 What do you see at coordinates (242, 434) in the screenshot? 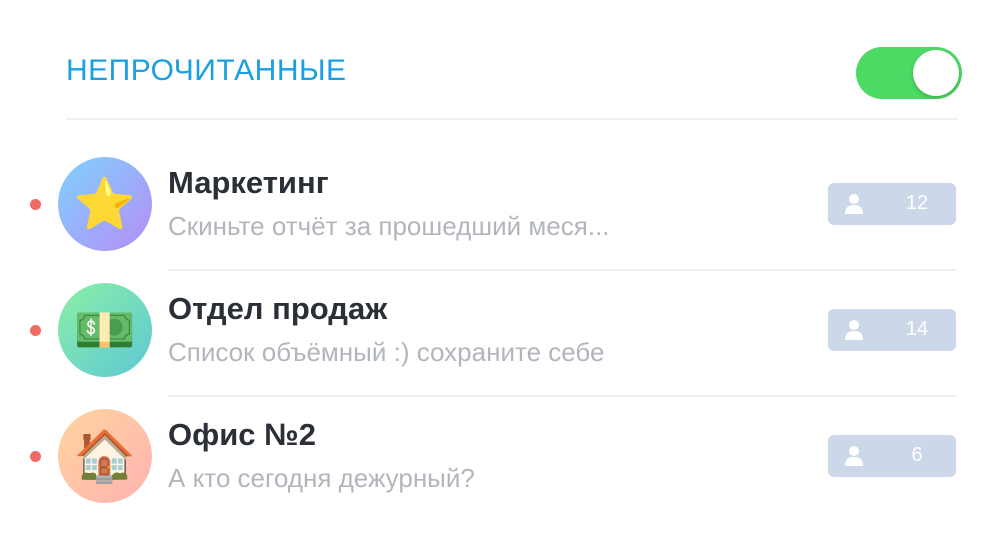
I see `chat-title: Офис №2` at bounding box center [242, 434].